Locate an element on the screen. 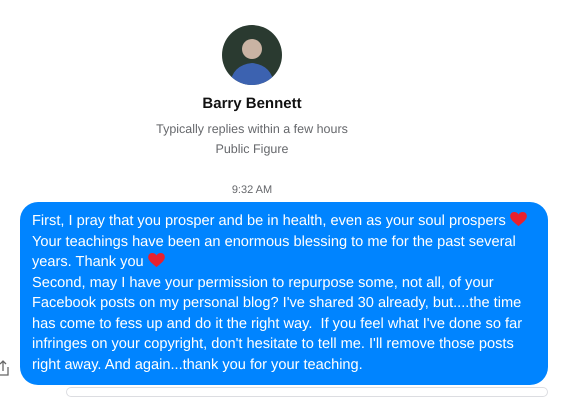  message-text: First, I pray that you prosper and be in health, even as your soul prospers Your teachings have been an enormous blessing to me for the past several years. Thank you is located at coordinates (284, 241).